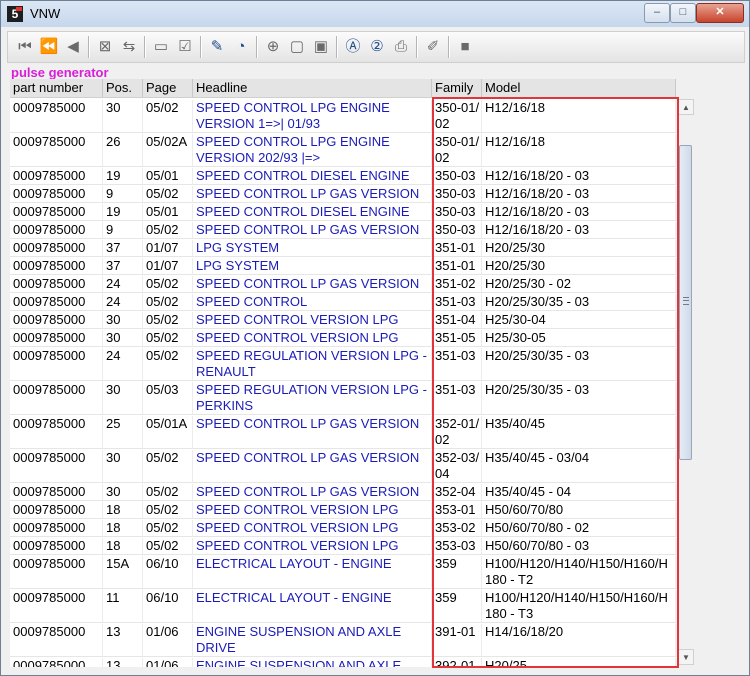 This screenshot has width=750, height=676. Describe the element at coordinates (457, 432) in the screenshot. I see `cell-family: 352-01/02` at that location.